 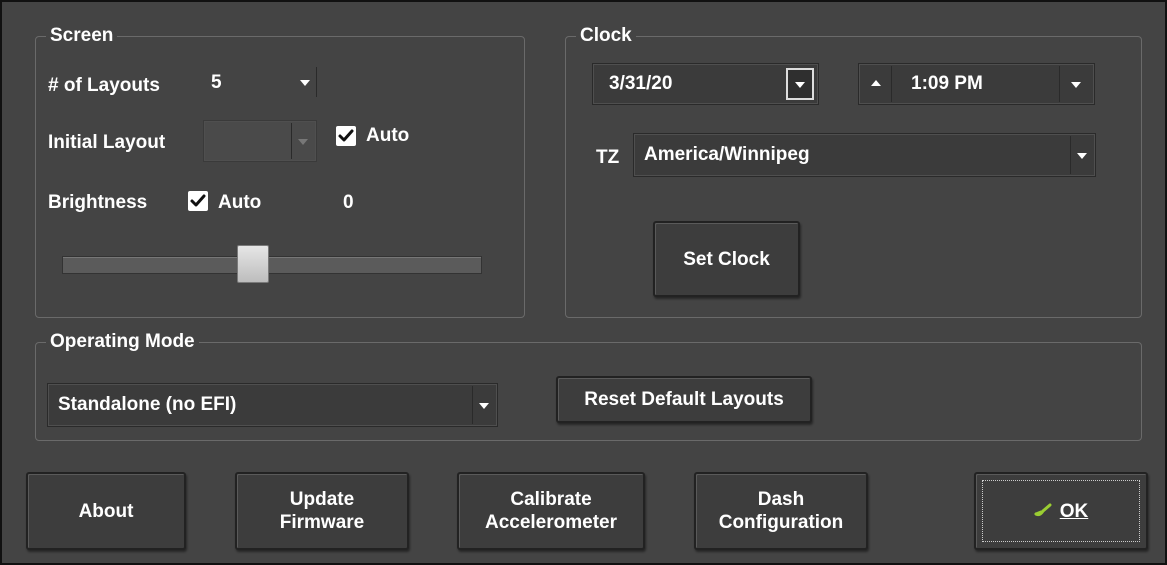 I want to click on layouts-value: 5, so click(x=216, y=82).